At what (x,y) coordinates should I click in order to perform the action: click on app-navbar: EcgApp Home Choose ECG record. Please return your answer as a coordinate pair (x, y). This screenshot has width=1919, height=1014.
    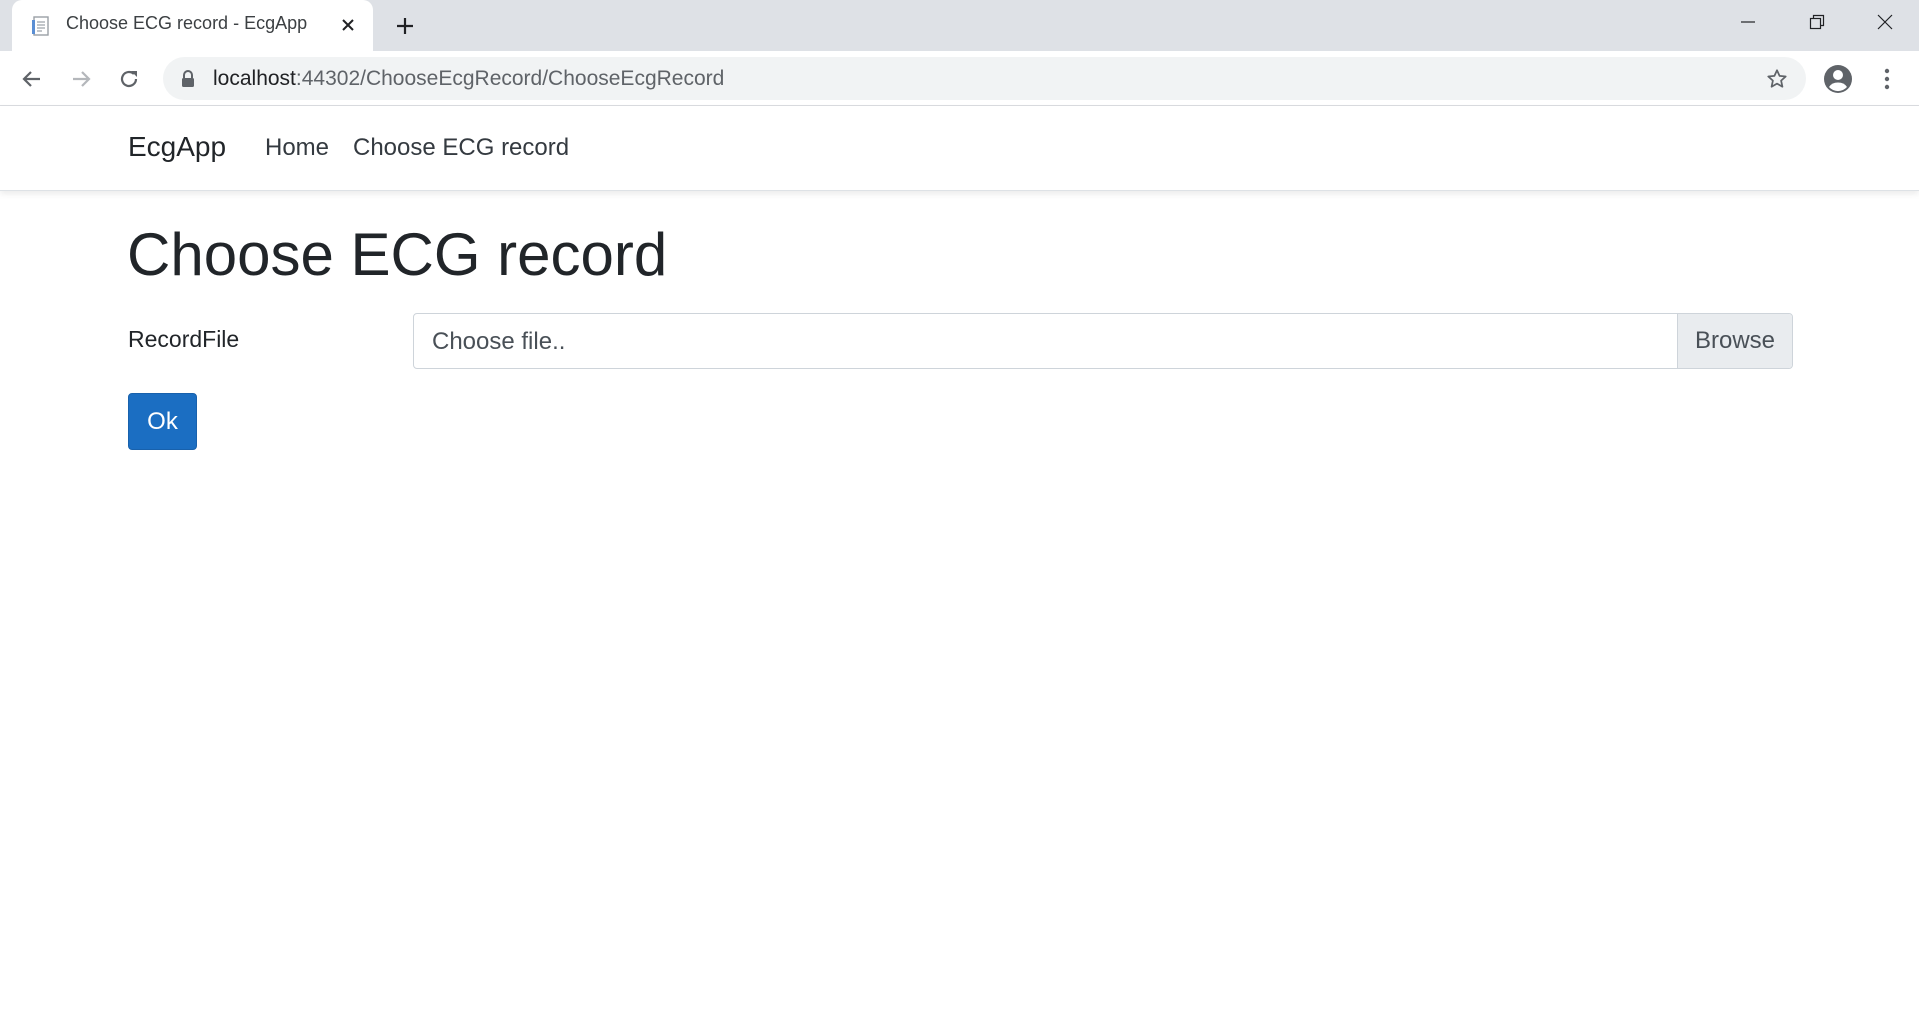
    Looking at the image, I should click on (959, 148).